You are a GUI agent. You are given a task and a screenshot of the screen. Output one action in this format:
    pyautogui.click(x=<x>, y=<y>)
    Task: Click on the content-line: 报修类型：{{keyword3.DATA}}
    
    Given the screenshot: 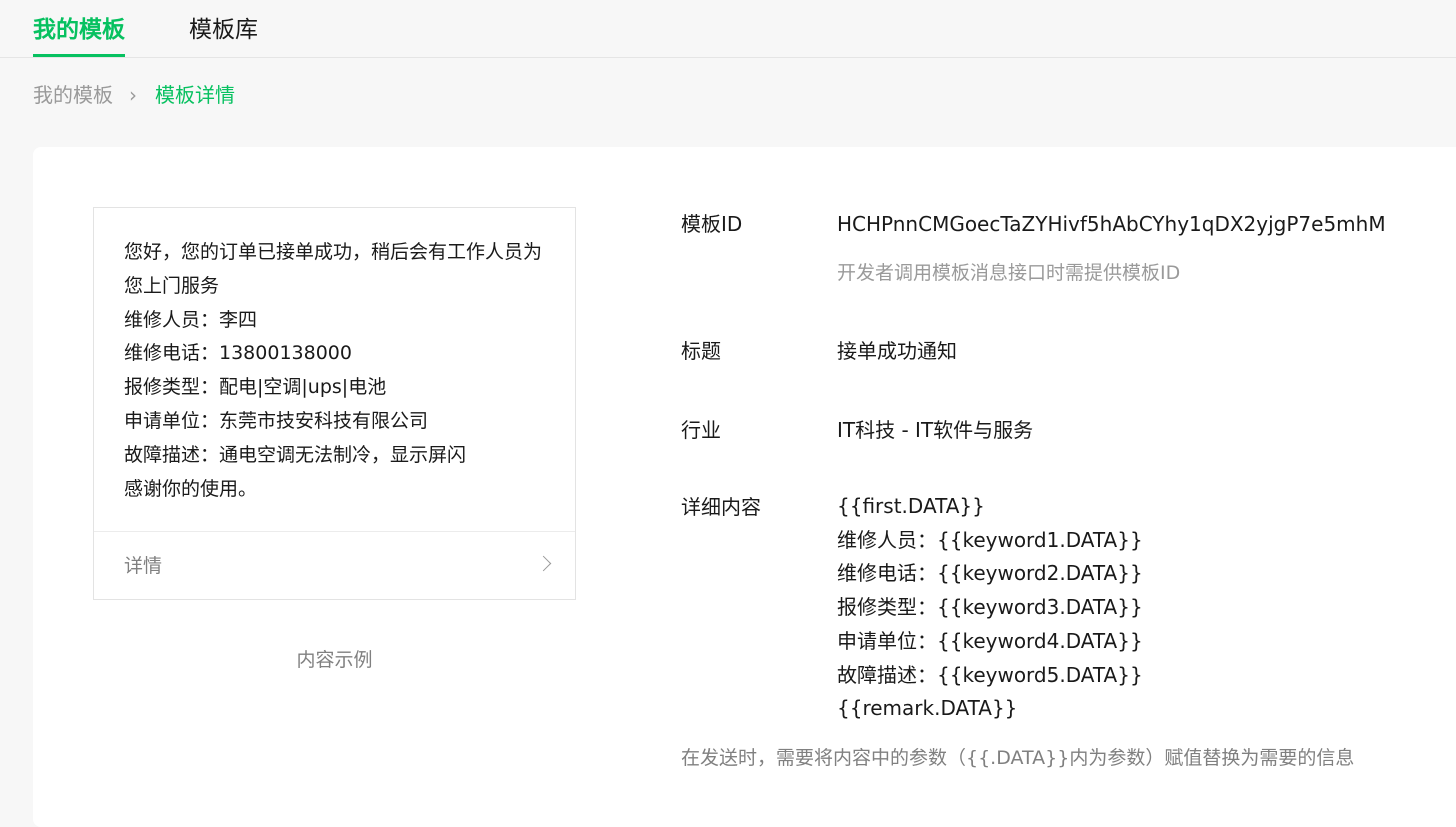 What is the action you would take?
    pyautogui.click(x=990, y=607)
    